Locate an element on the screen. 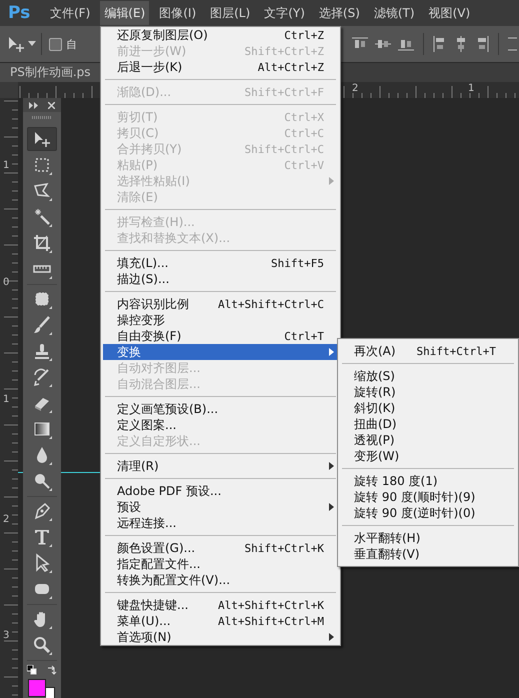 This screenshot has height=698, width=519. menu-bar-item: 文字(Y) is located at coordinates (284, 13).